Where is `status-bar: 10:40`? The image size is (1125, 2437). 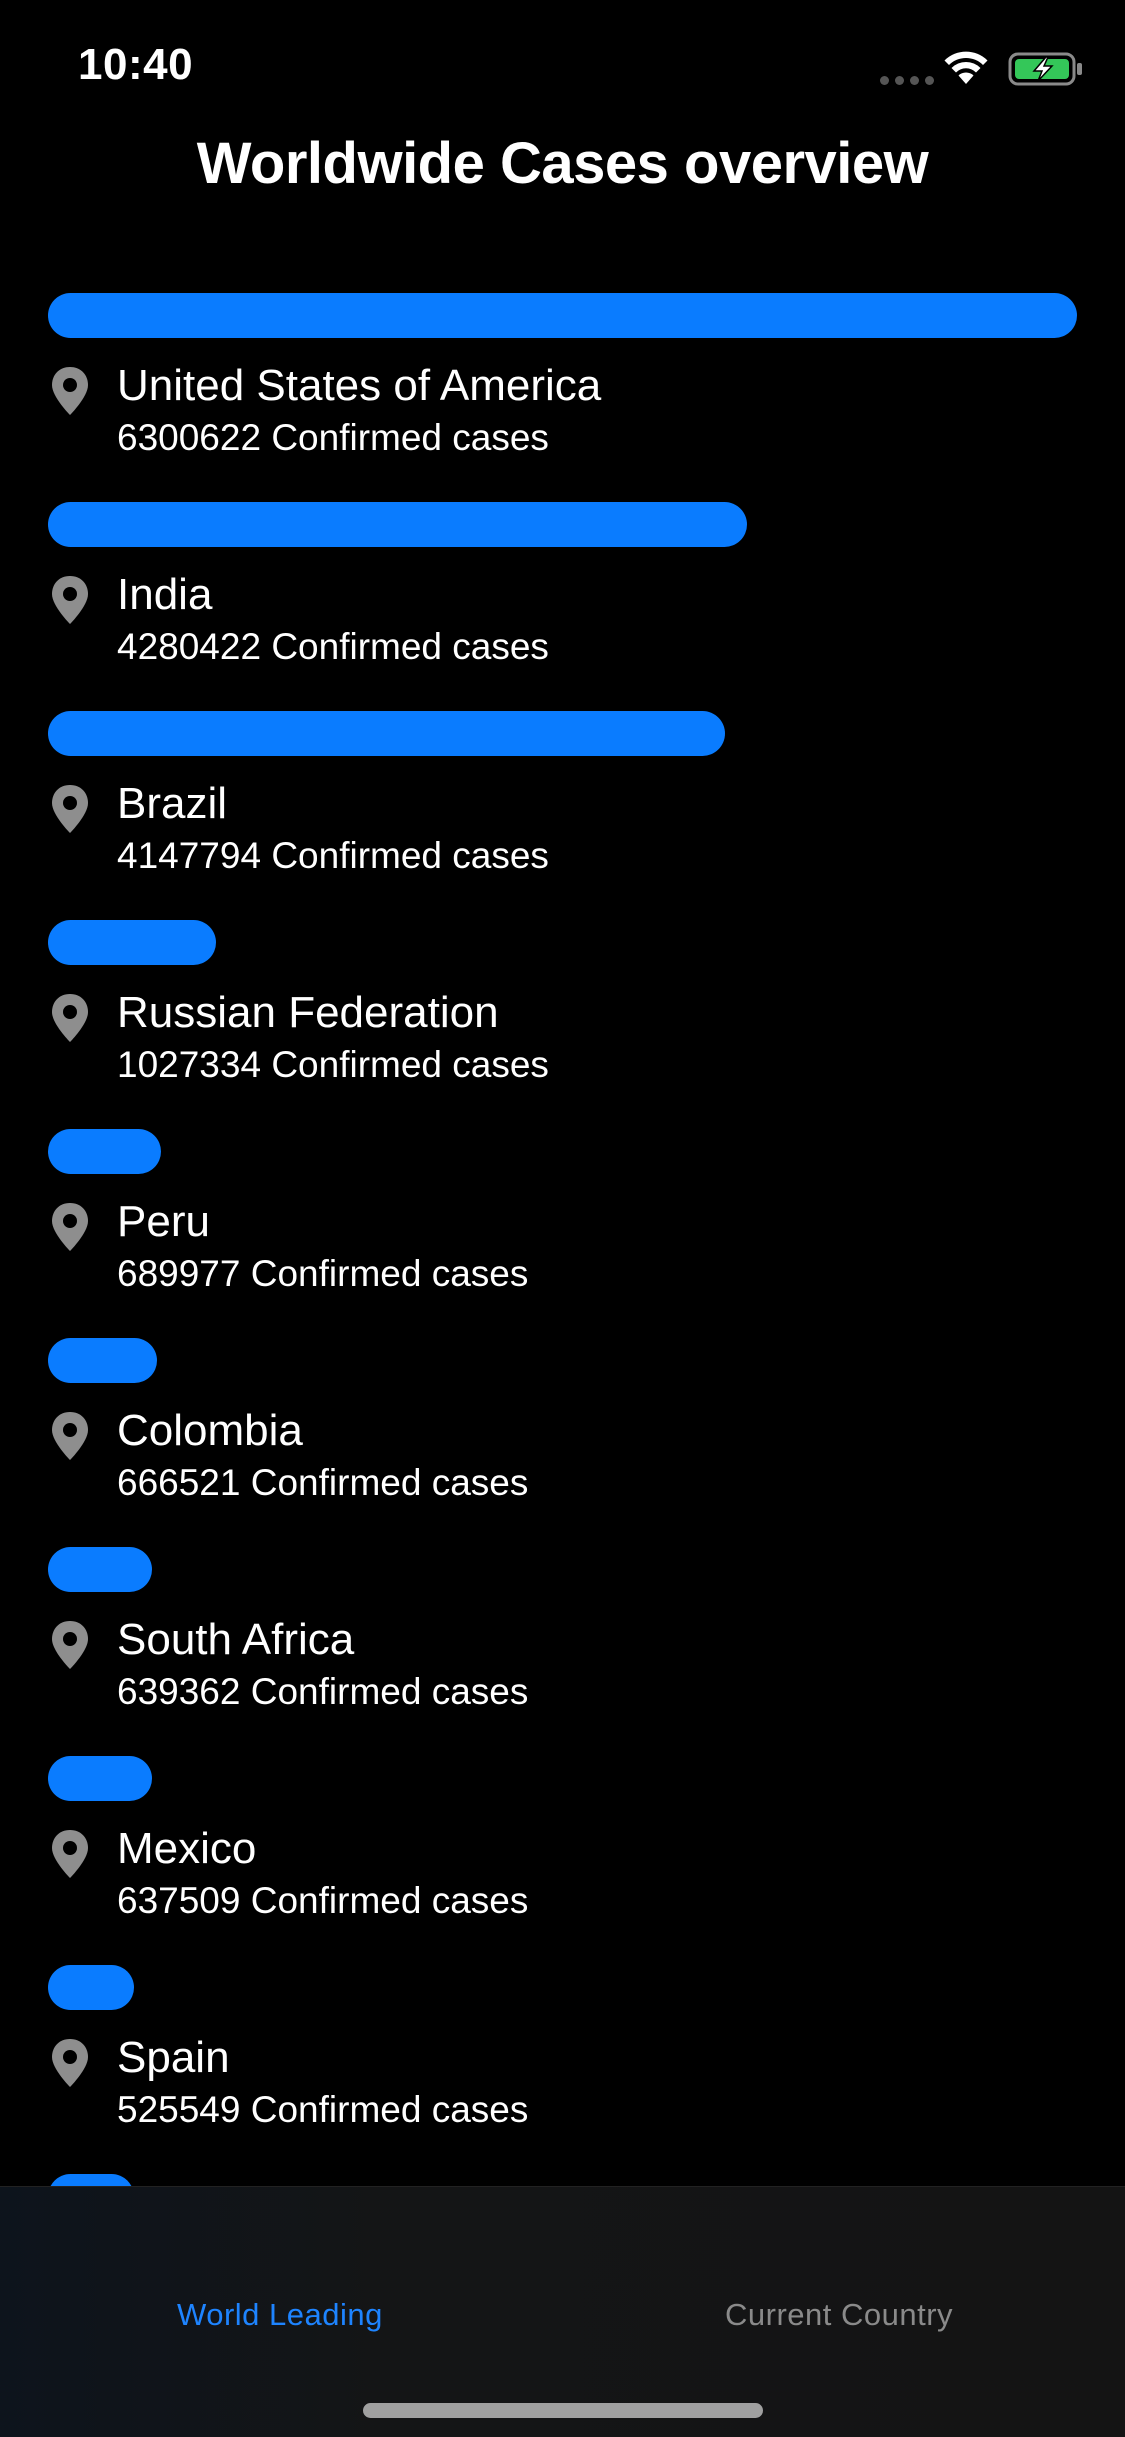 status-bar: 10:40 is located at coordinates (562, 70).